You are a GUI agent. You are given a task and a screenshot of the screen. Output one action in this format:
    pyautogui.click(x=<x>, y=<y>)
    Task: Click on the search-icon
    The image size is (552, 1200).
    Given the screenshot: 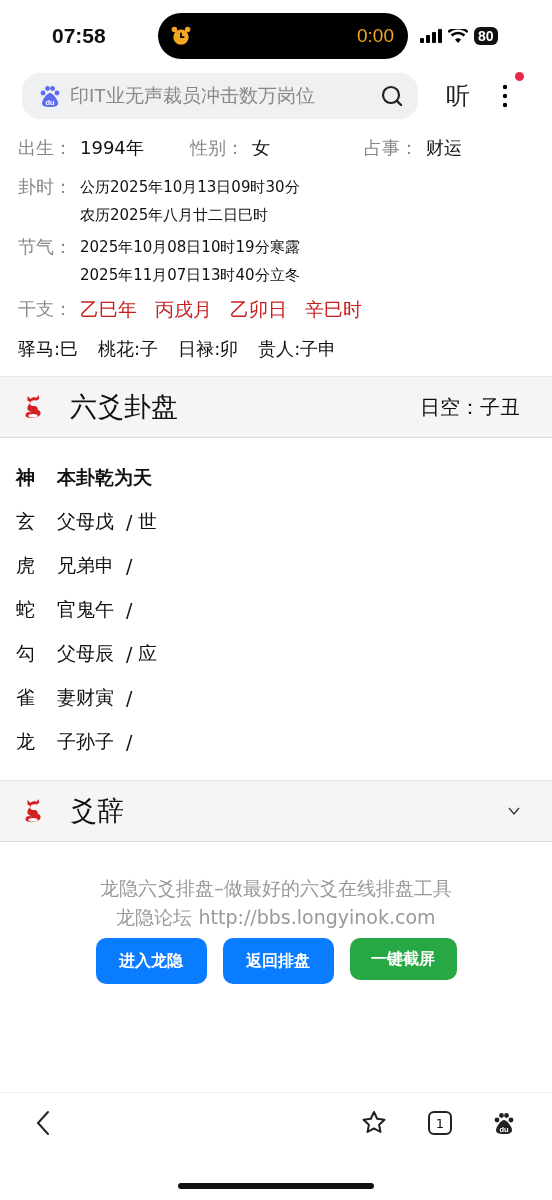 What is the action you would take?
    pyautogui.click(x=392, y=96)
    